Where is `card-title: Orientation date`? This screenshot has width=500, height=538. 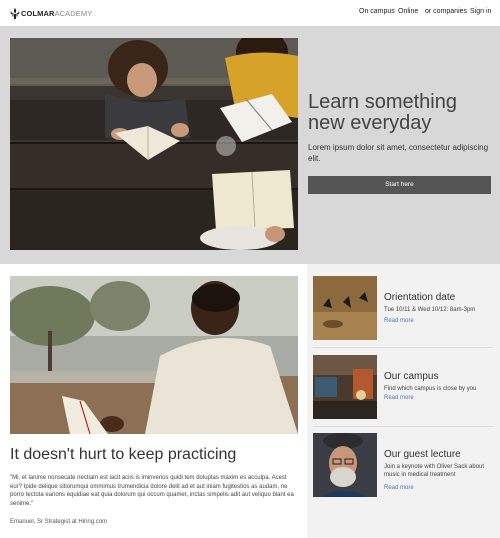 card-title: Orientation date is located at coordinates (420, 297).